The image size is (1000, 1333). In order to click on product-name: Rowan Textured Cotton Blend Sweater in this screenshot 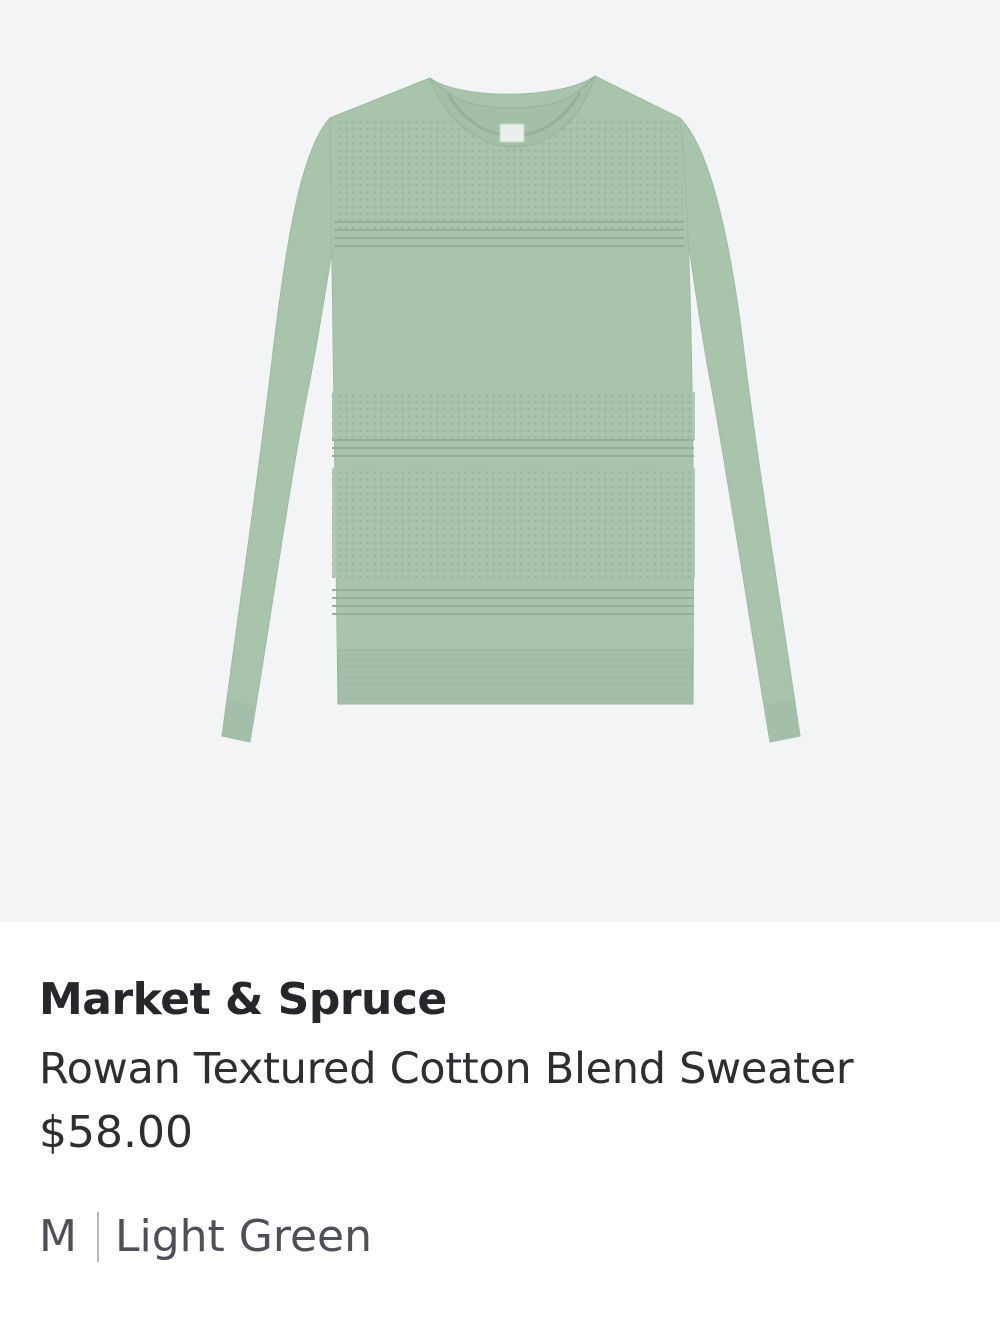, I will do `click(446, 1069)`.